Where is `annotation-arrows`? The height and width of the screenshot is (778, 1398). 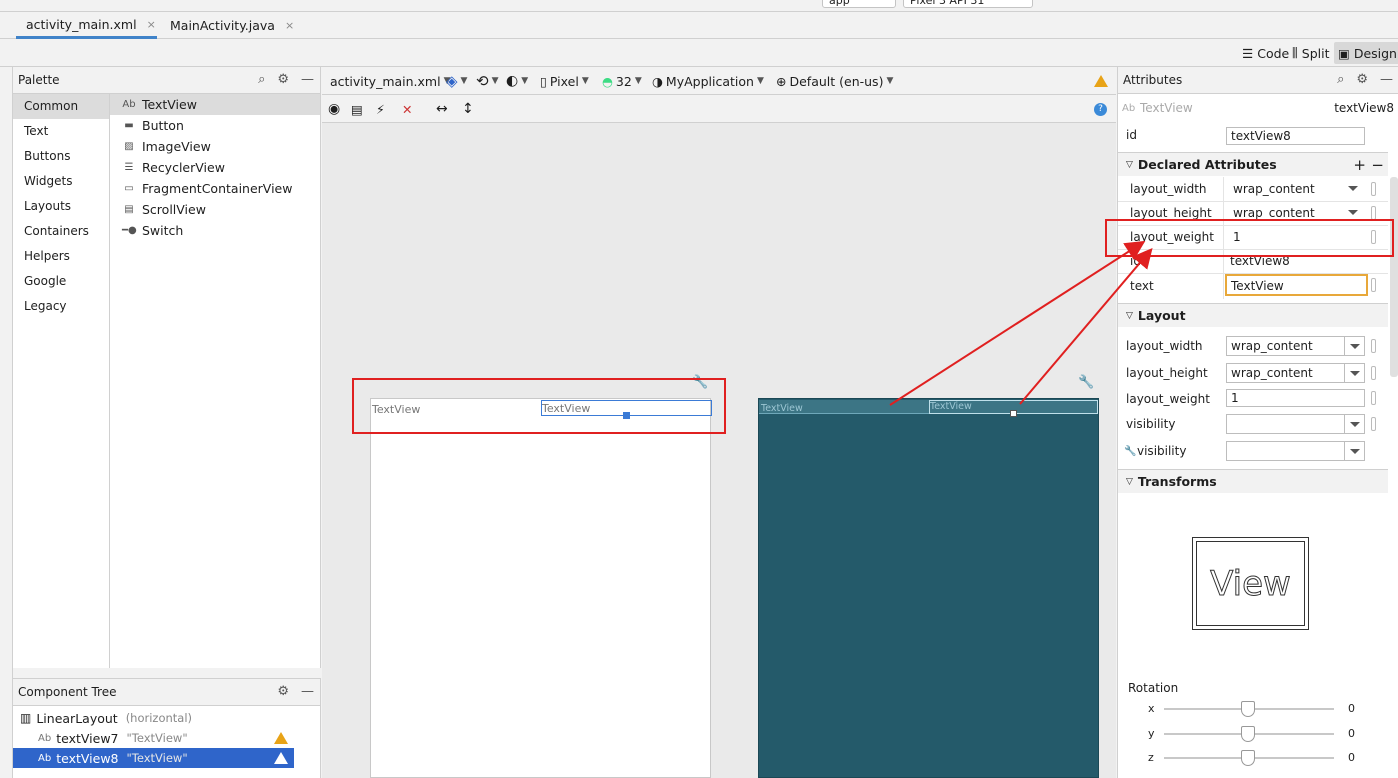
annotation-arrows is located at coordinates (1021, 323).